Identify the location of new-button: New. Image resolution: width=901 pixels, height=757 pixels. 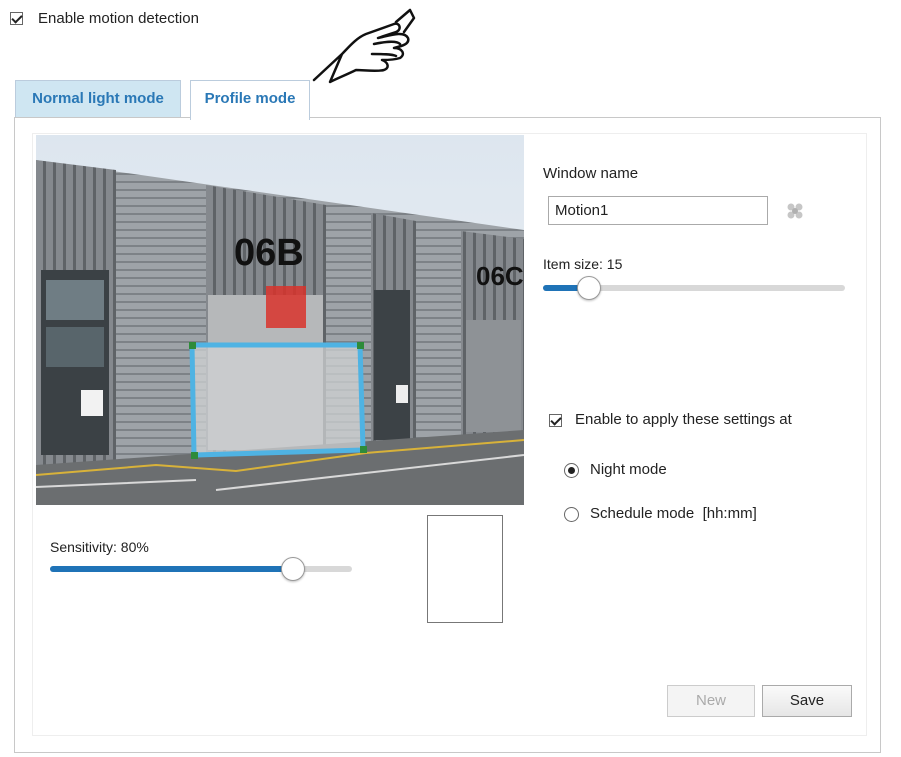
(711, 701).